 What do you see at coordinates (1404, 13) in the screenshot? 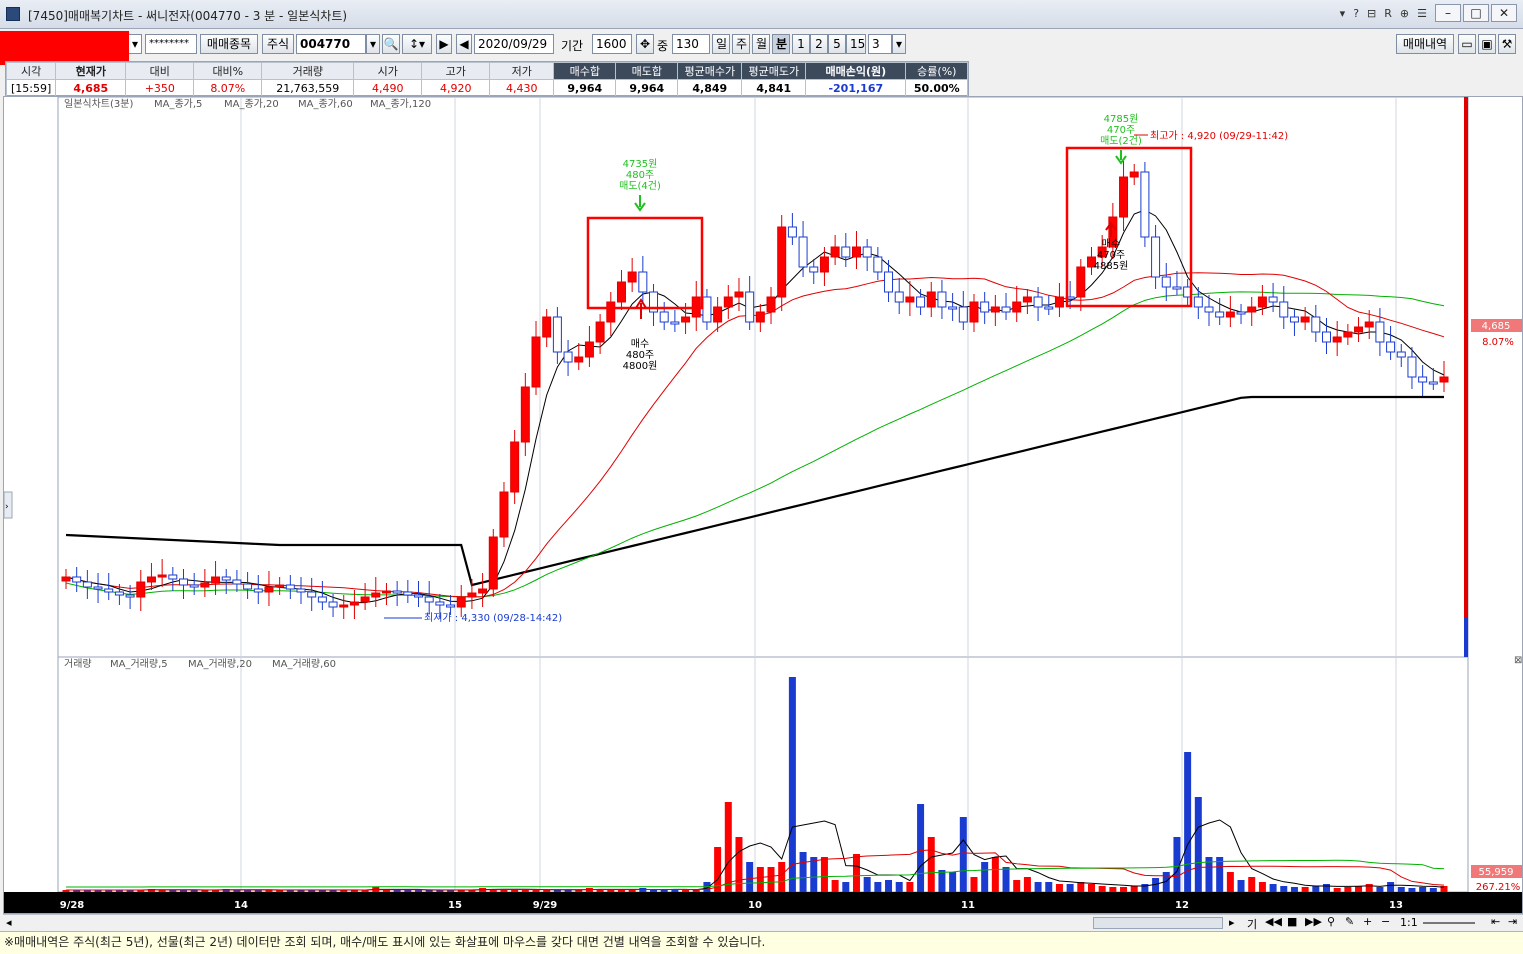
I see `link-icon: ⊕` at bounding box center [1404, 13].